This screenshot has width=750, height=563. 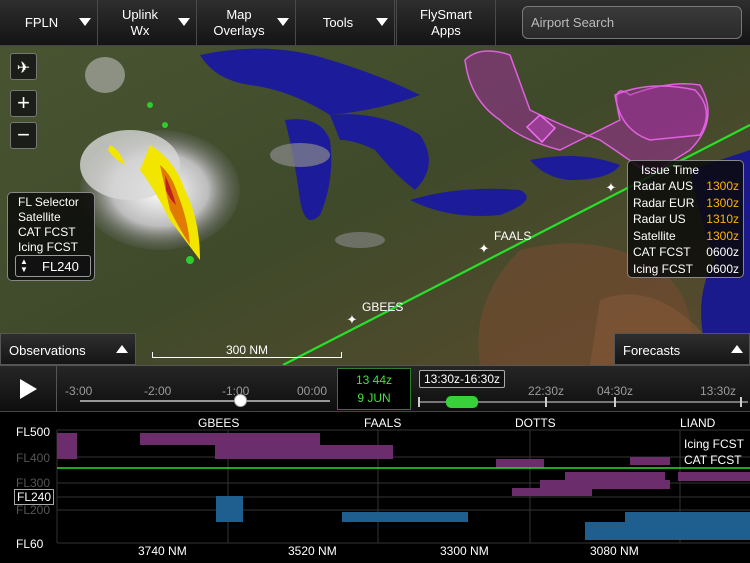 I want to click on issue-time-source: Radar US, so click(x=659, y=219).